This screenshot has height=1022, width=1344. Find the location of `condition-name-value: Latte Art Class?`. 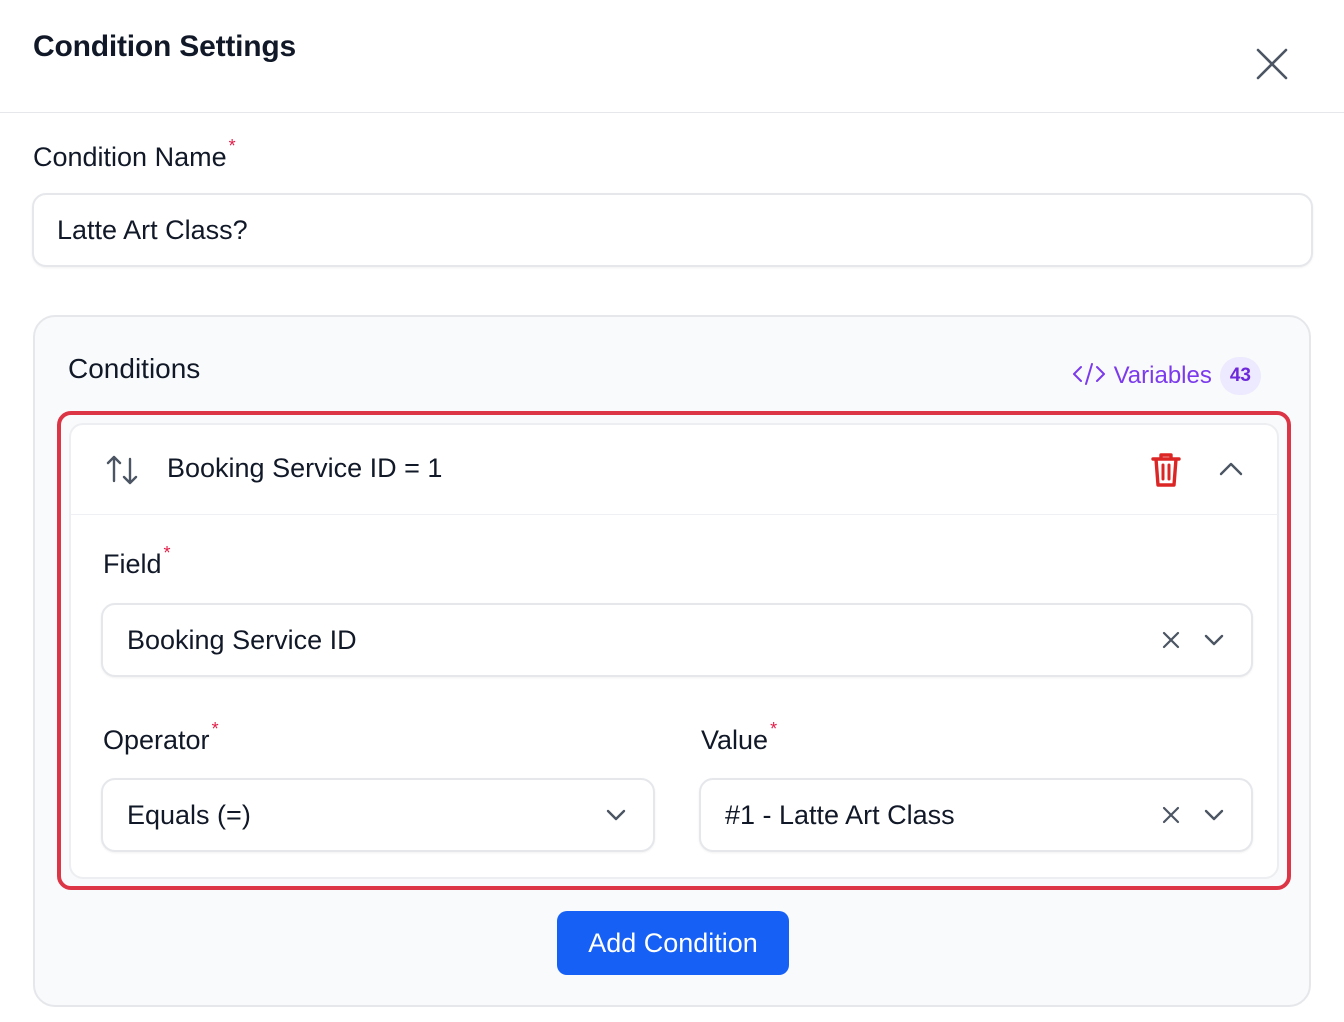

condition-name-value: Latte Art Class? is located at coordinates (152, 229).